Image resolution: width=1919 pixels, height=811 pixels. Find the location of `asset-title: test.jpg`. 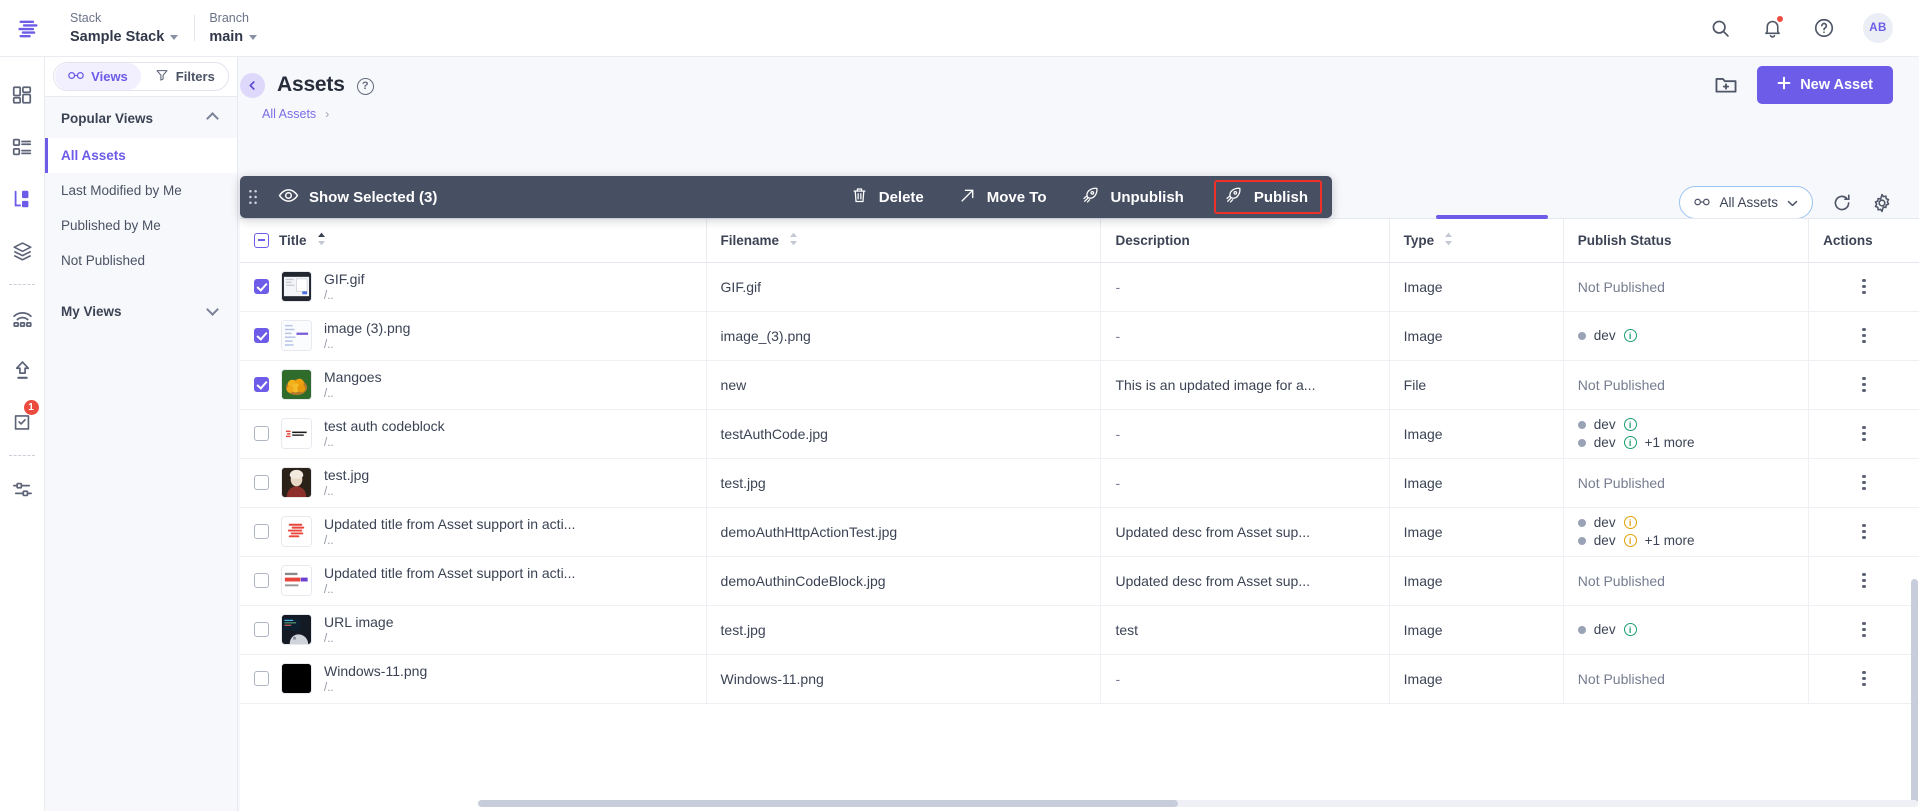

asset-title: test.jpg is located at coordinates (346, 475).